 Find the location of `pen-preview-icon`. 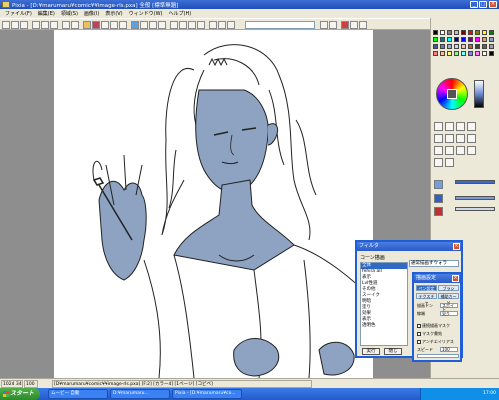

pen-preview-icon is located at coordinates (438, 198).